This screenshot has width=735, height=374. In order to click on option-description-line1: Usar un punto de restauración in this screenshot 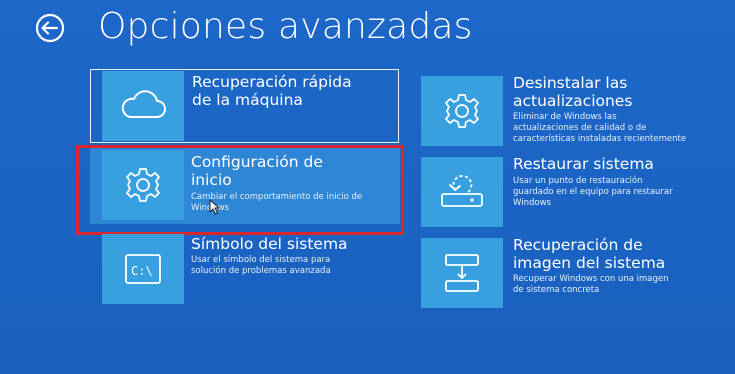, I will do `click(578, 181)`.